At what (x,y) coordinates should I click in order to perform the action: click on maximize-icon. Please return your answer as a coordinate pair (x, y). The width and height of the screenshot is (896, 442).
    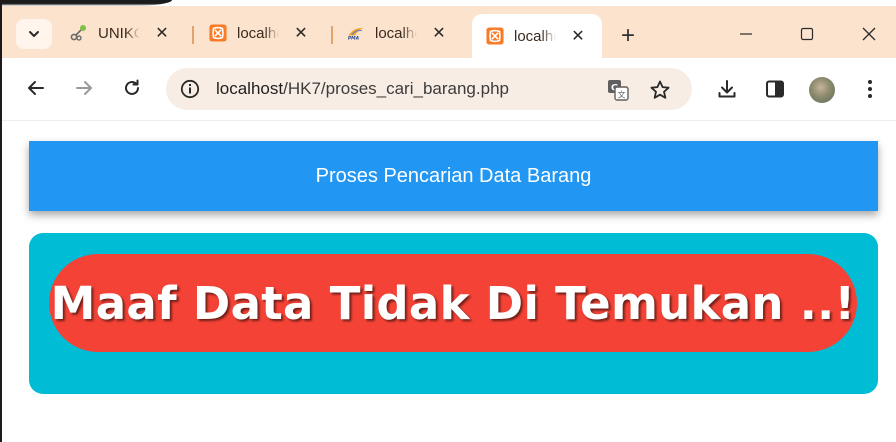
    Looking at the image, I should click on (807, 34).